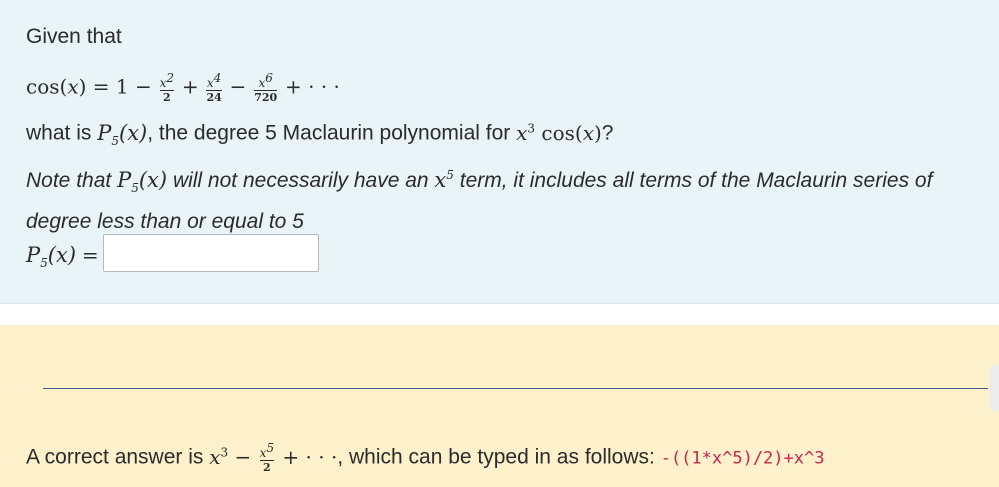 Image resolution: width=999 pixels, height=487 pixels. What do you see at coordinates (74, 36) in the screenshot?
I see `intro-text: Given that` at bounding box center [74, 36].